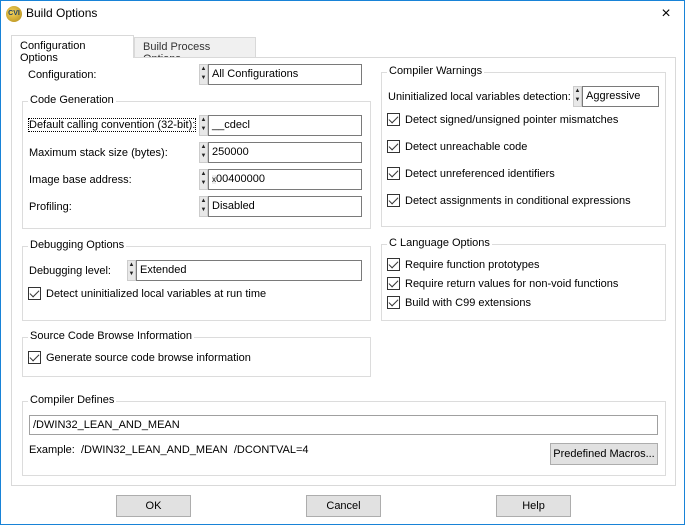 Image resolution: width=685 pixels, height=525 pixels. I want to click on unreachable-code-checkbox: Detect unreachable code, so click(457, 146).